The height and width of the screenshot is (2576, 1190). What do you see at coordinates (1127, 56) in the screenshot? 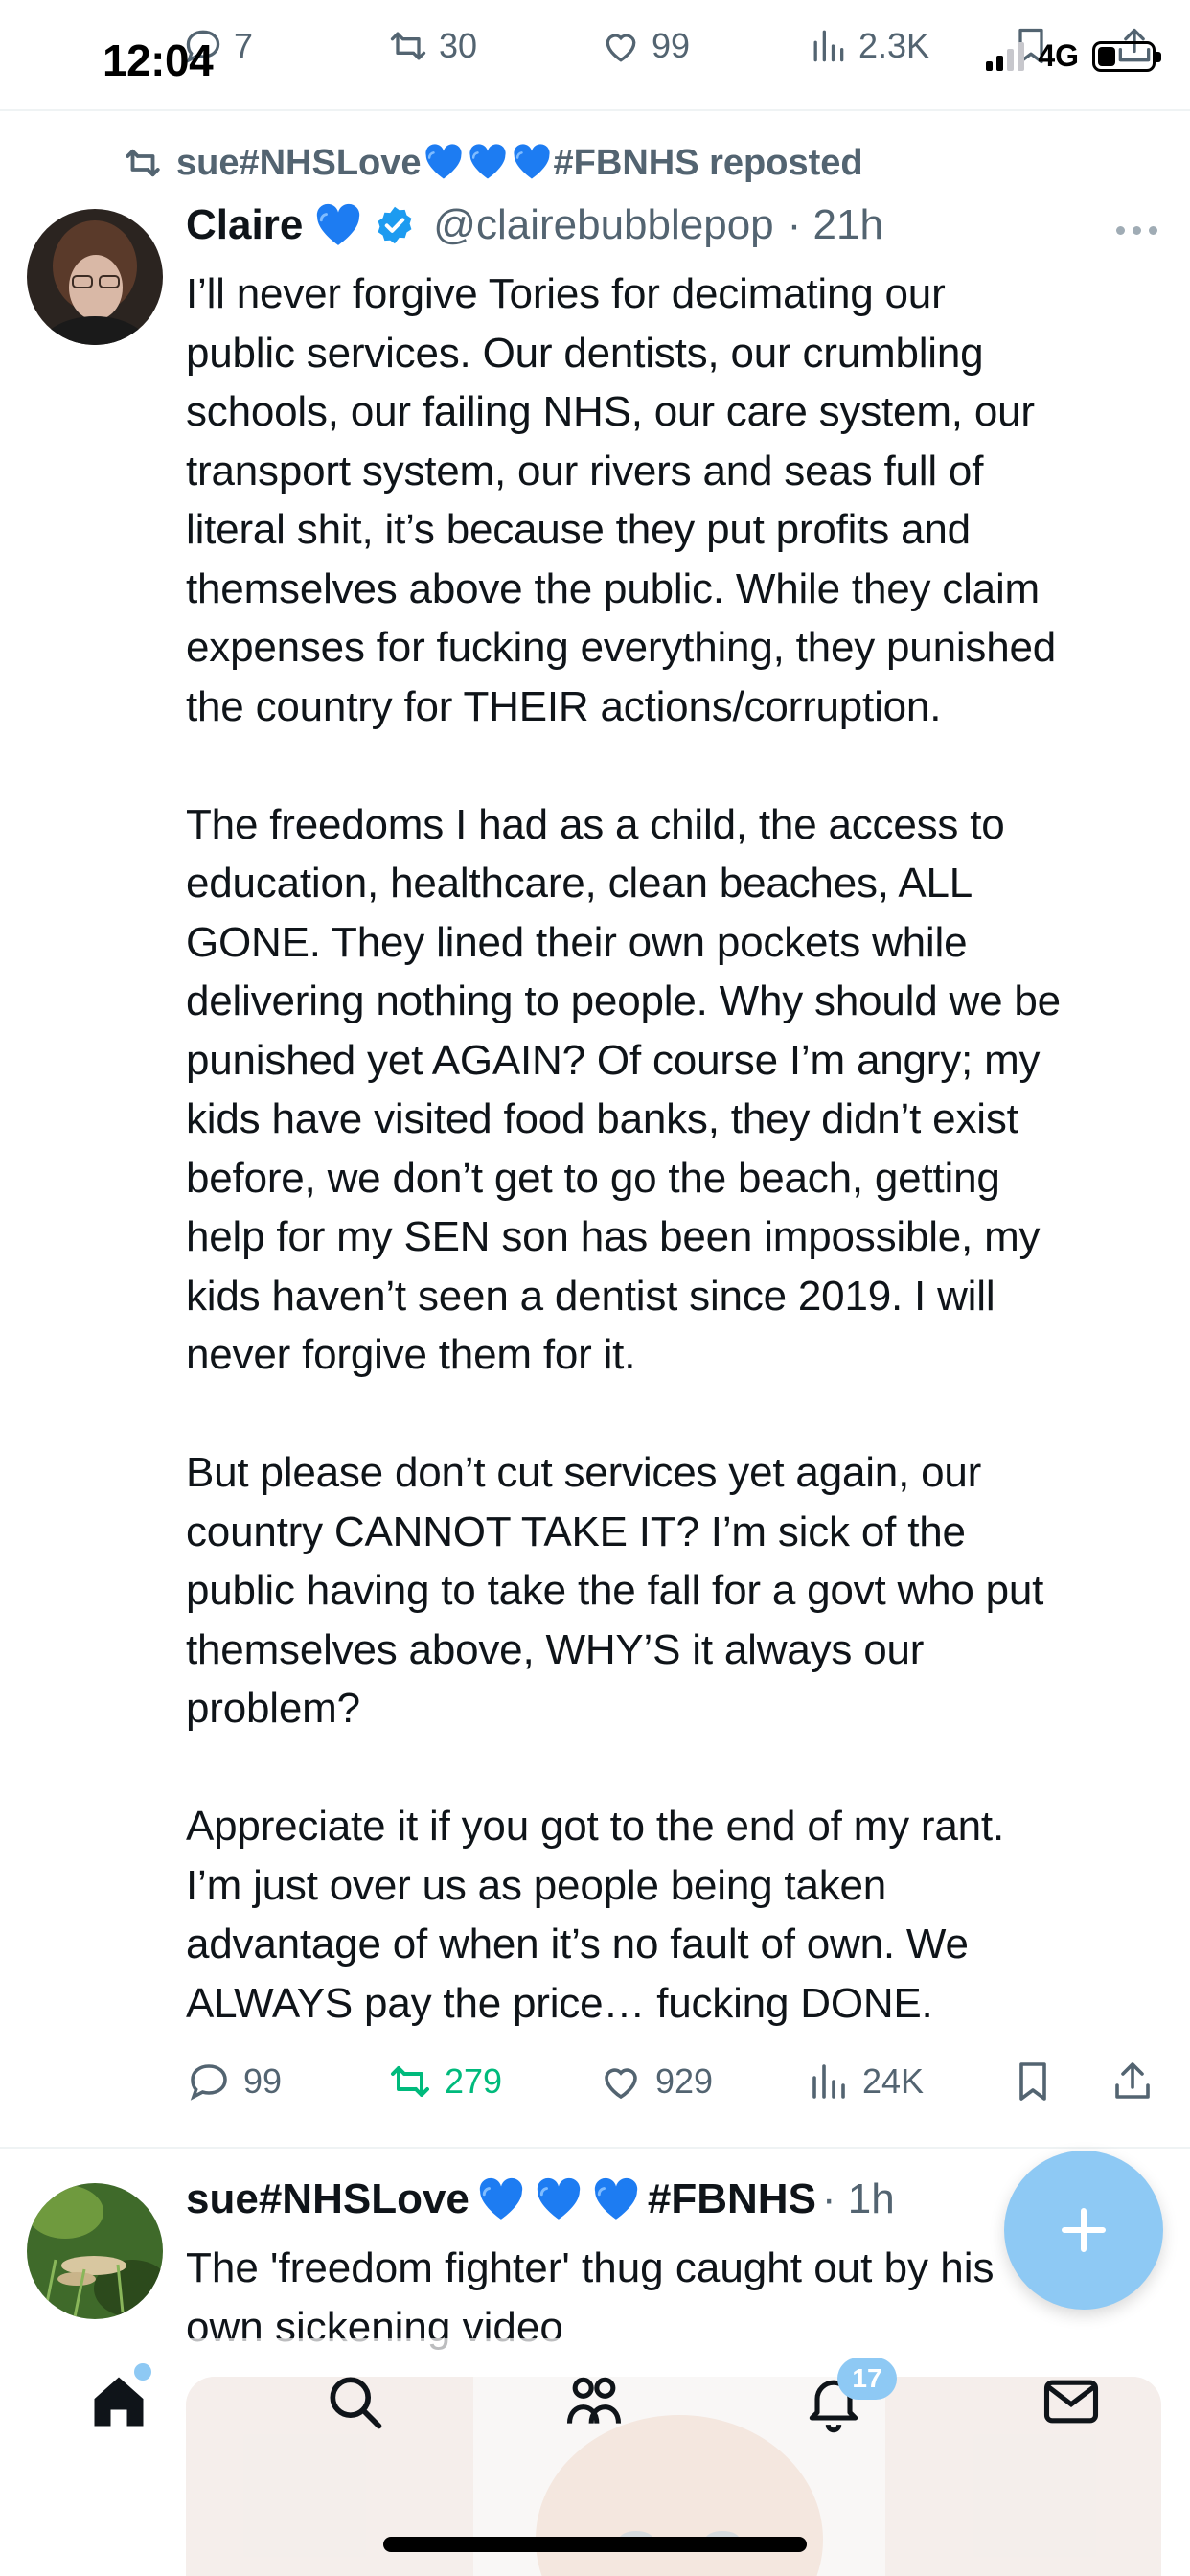
I see `battery-icon` at bounding box center [1127, 56].